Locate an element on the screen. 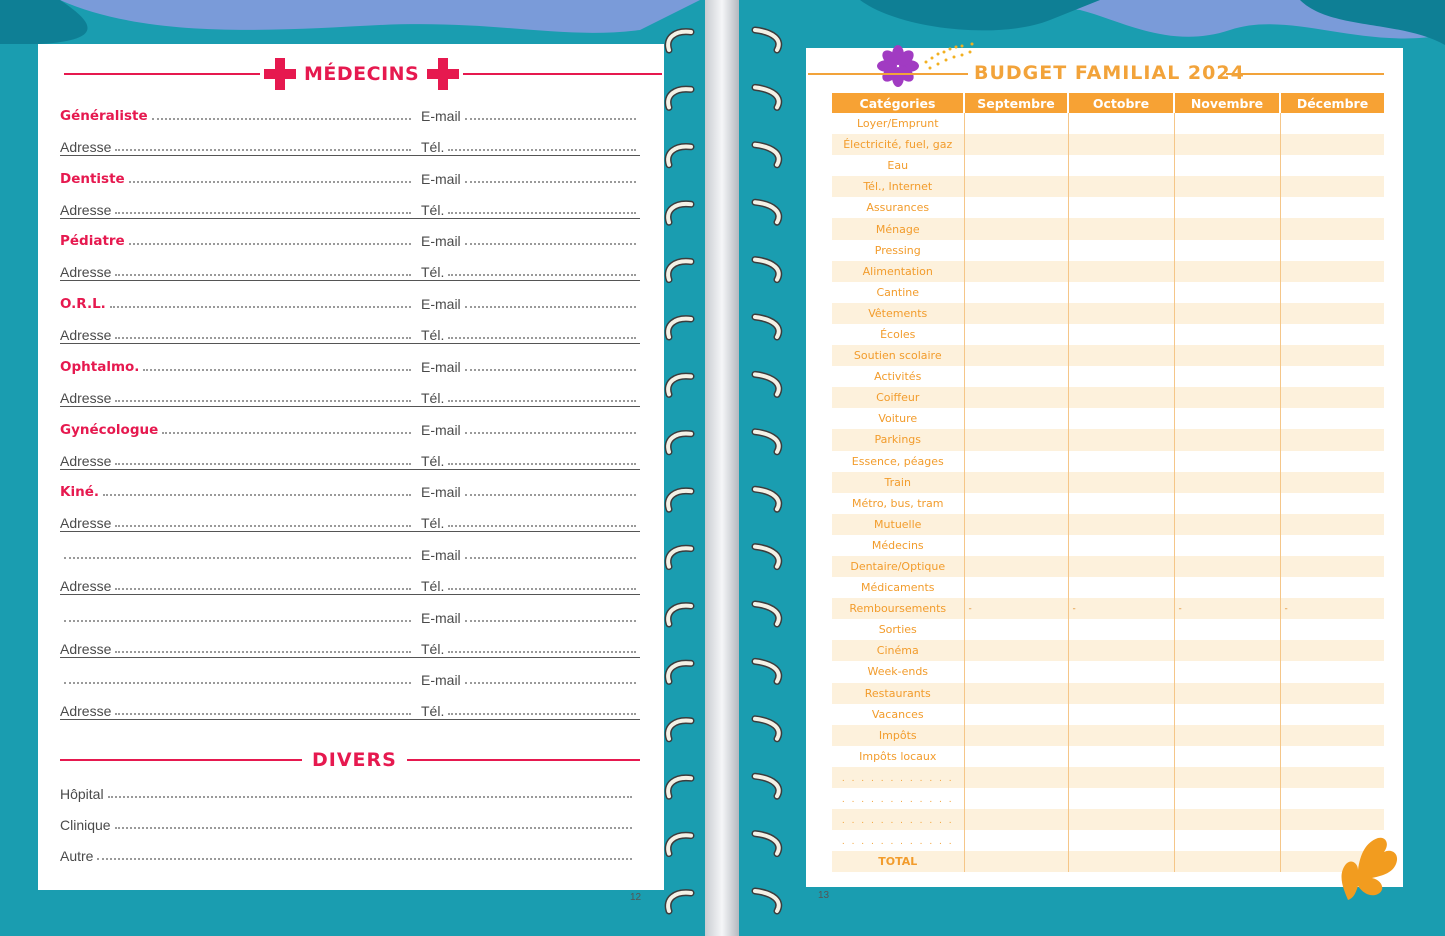  amount-cell: - is located at coordinates (1227, 609).